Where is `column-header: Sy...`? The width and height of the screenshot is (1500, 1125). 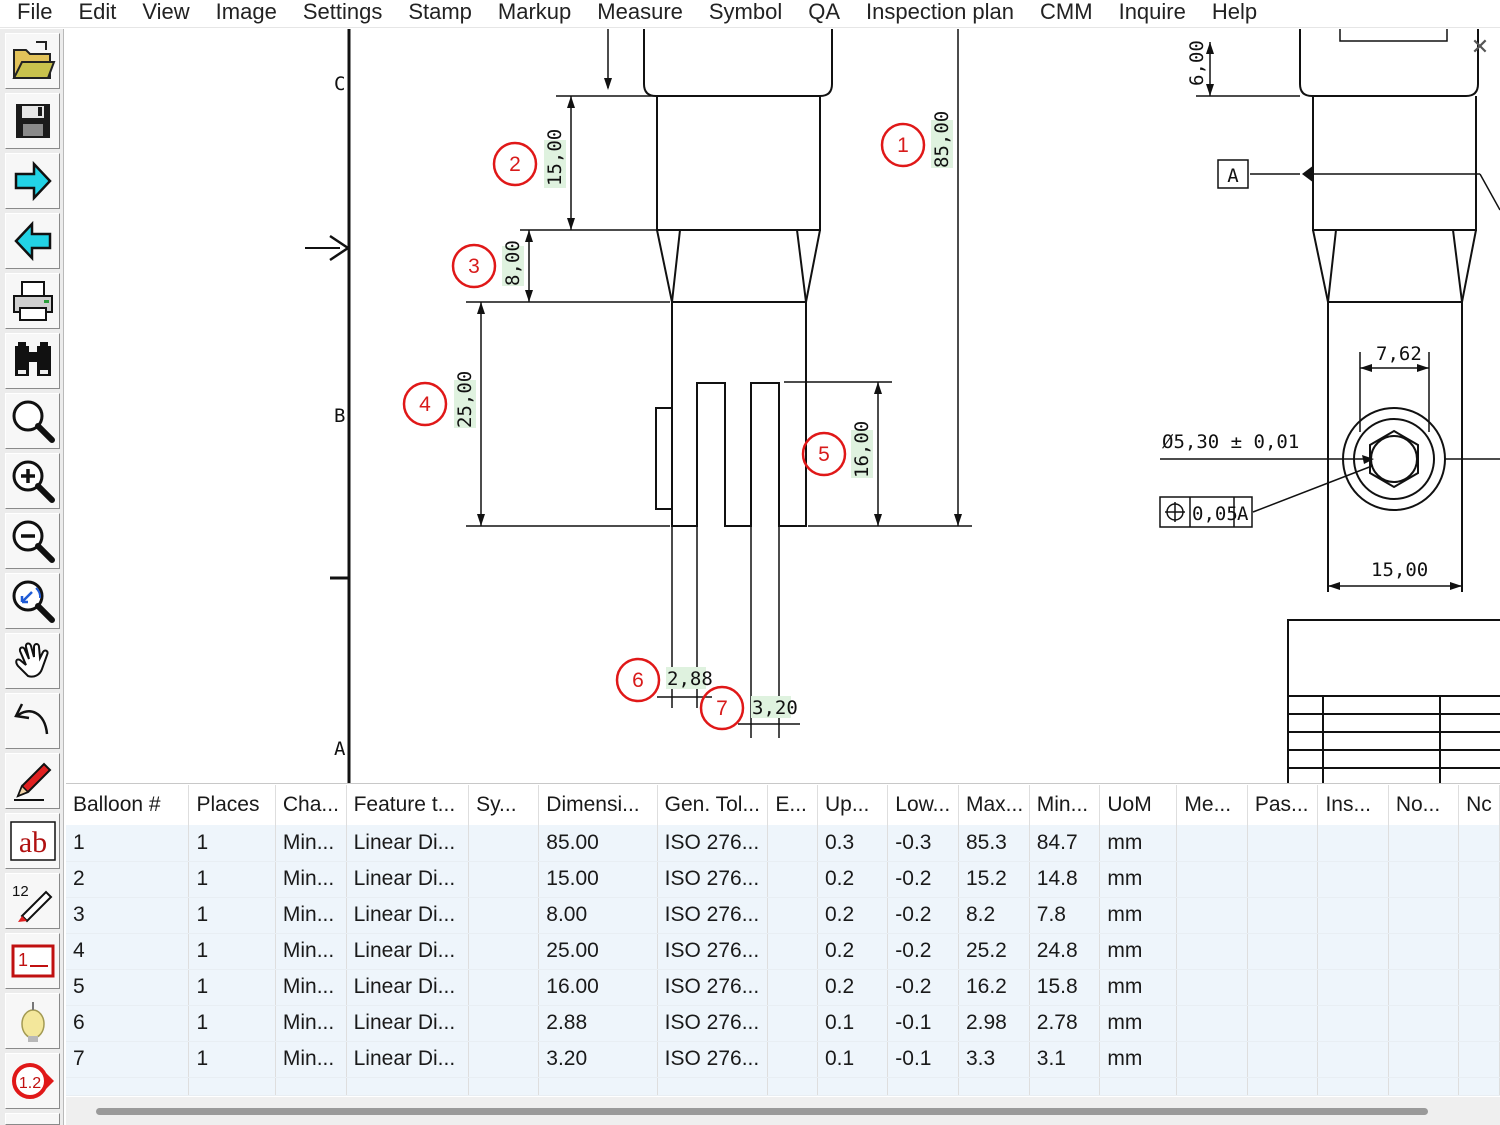 column-header: Sy... is located at coordinates (504, 805).